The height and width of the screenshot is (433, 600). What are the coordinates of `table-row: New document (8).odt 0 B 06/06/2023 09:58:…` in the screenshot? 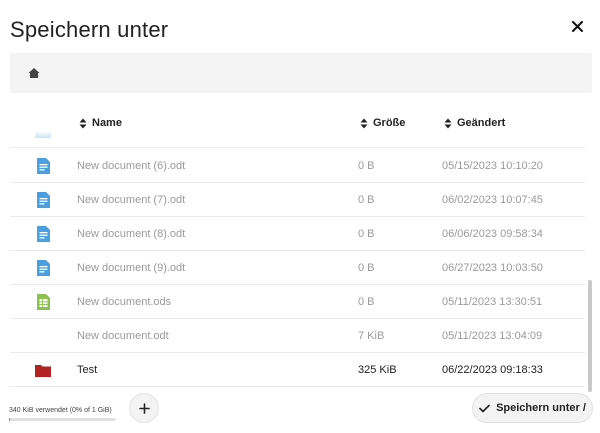 It's located at (297, 234).